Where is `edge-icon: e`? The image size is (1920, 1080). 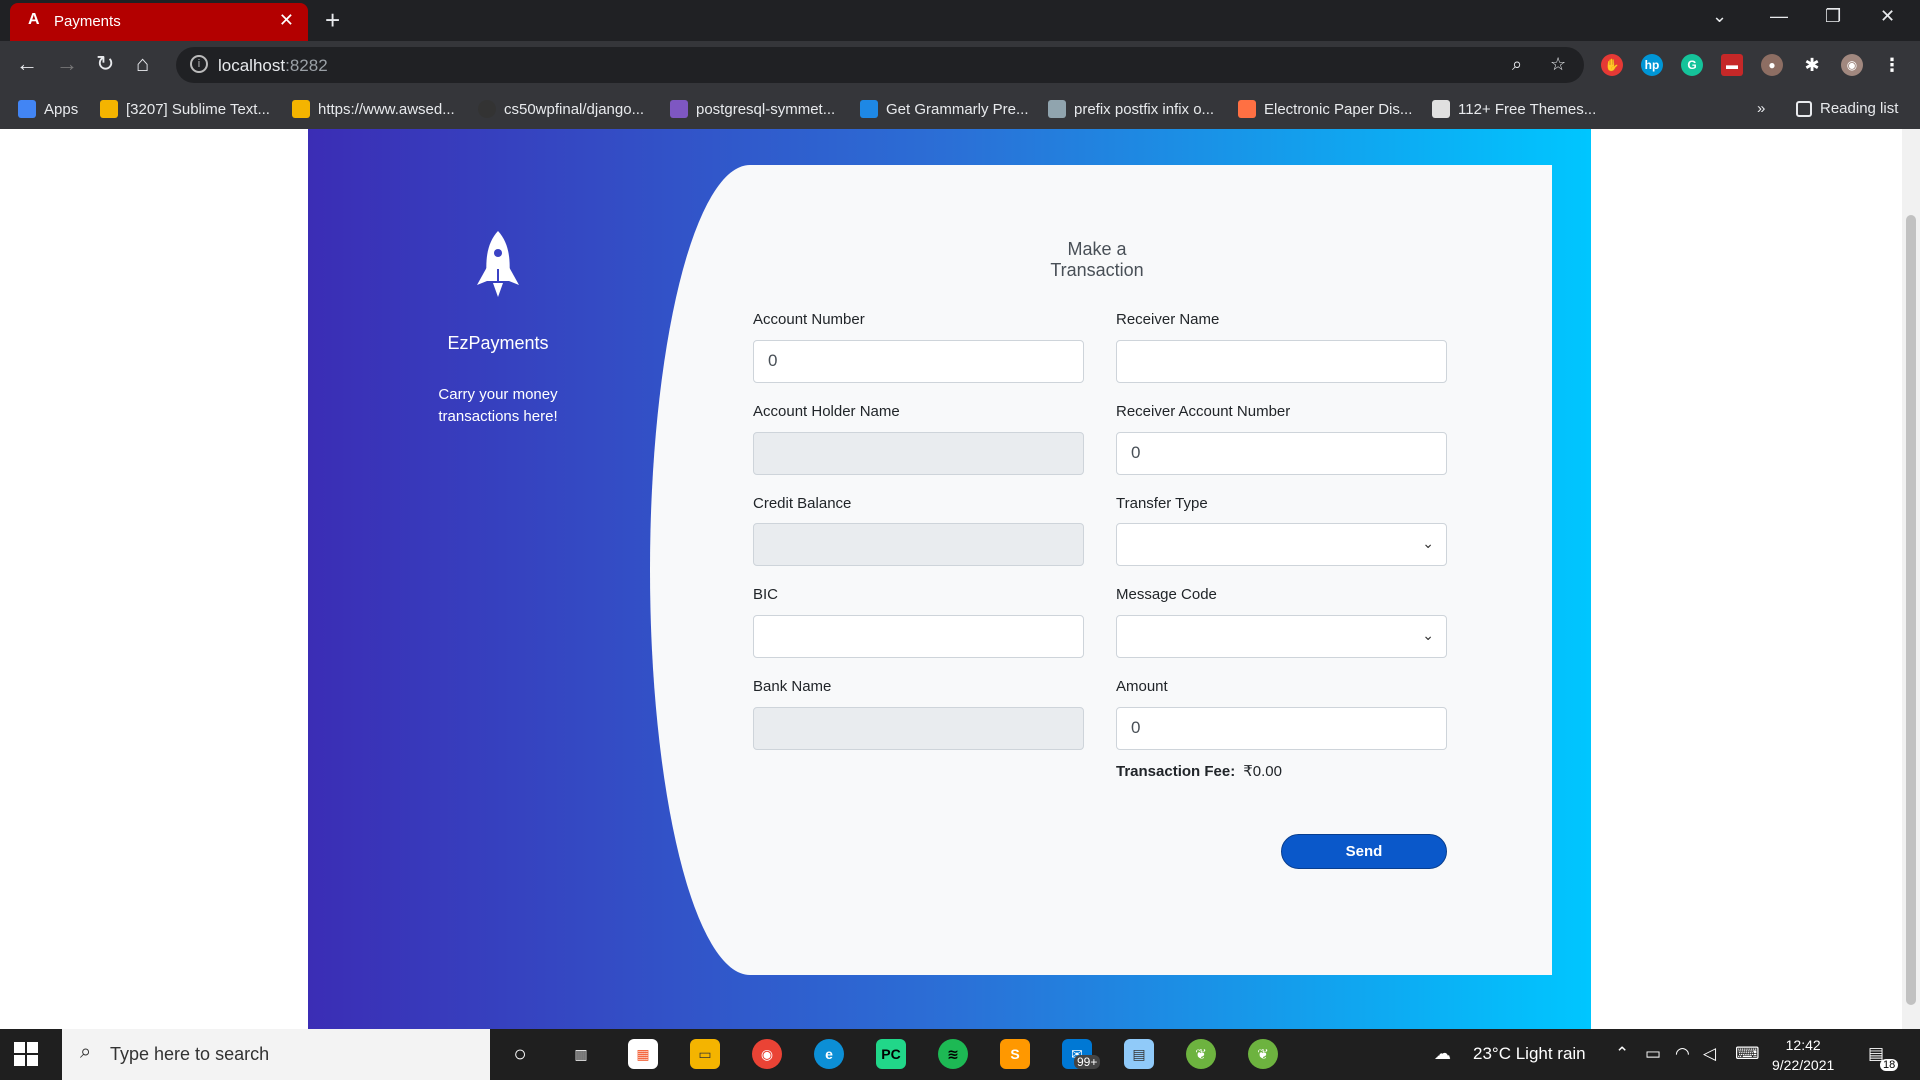
edge-icon: e is located at coordinates (829, 1054).